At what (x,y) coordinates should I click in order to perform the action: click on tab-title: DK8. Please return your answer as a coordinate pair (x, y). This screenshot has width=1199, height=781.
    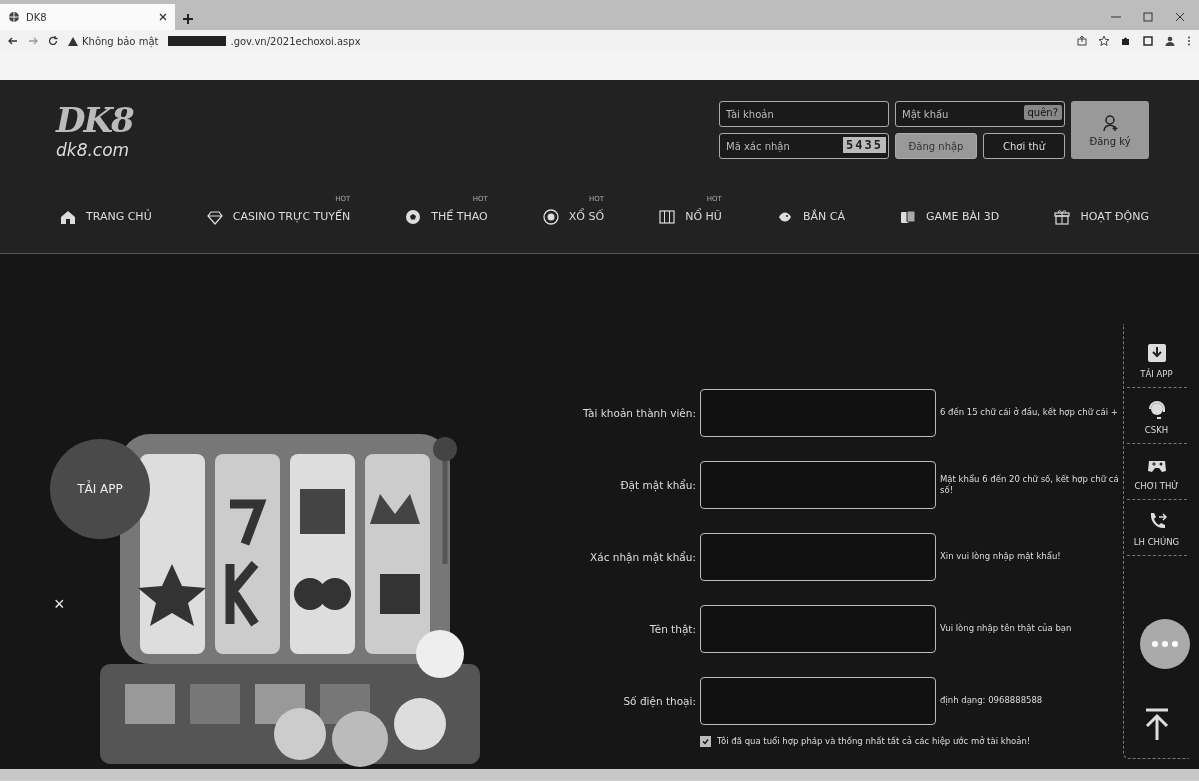
    Looking at the image, I should click on (37, 17).